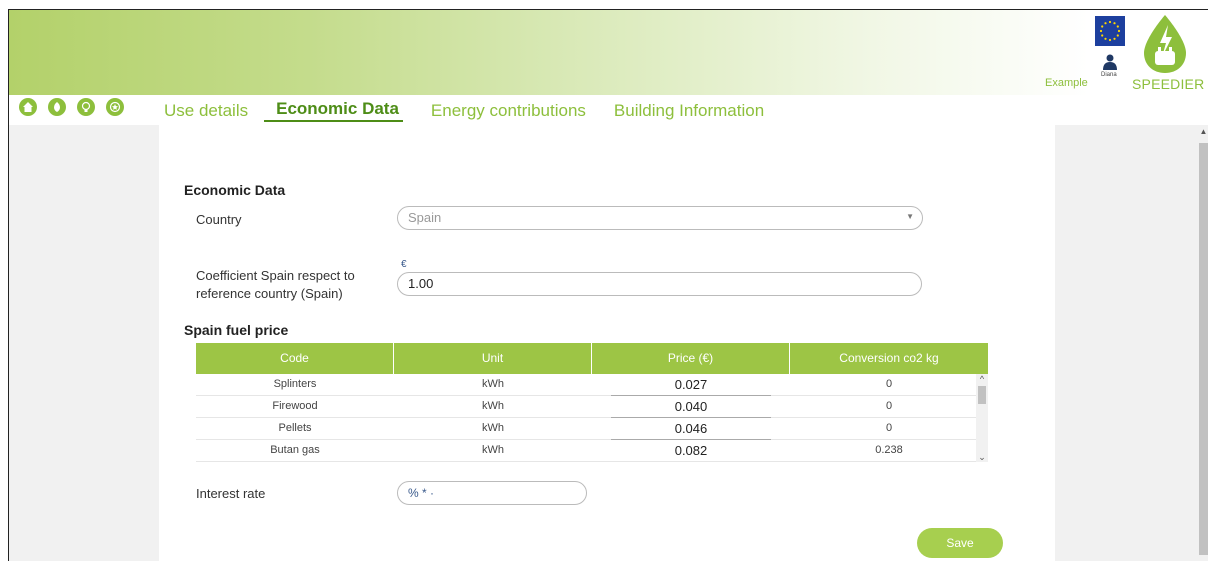 The height and width of the screenshot is (561, 1208). What do you see at coordinates (295, 428) in the screenshot?
I see `cell-code: Pellets` at bounding box center [295, 428].